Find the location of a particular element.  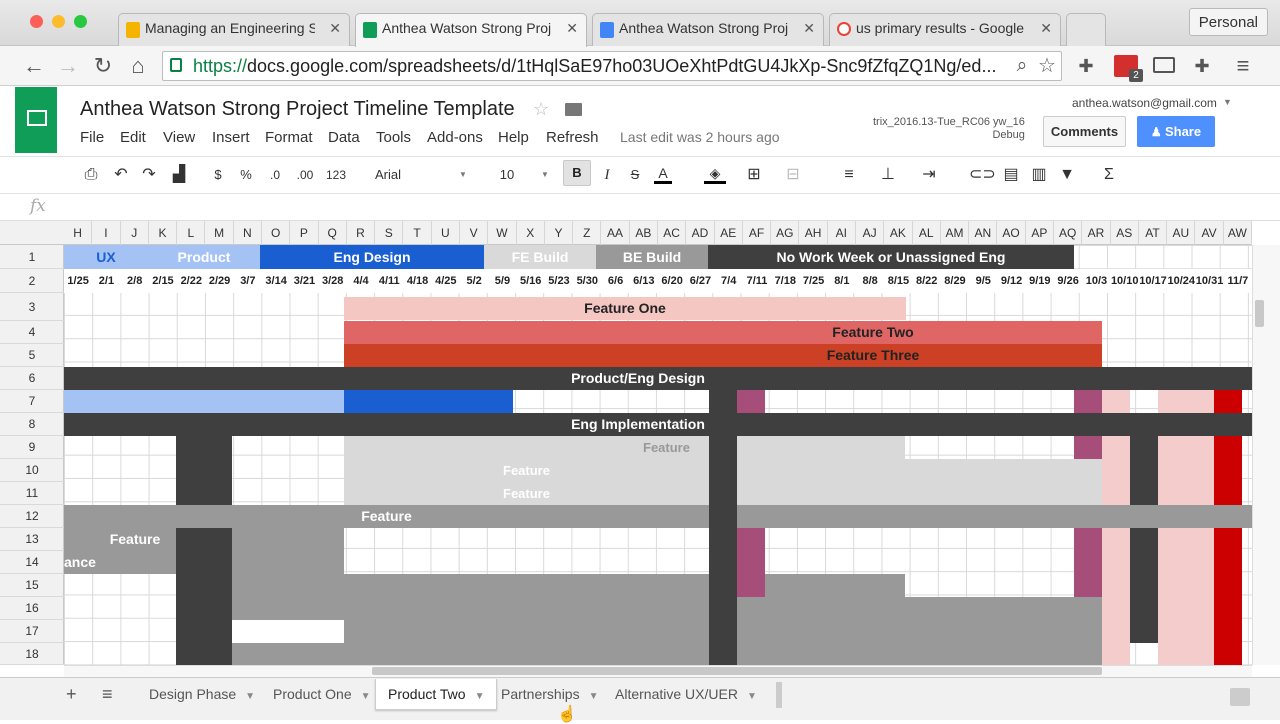

comments-button: Comments is located at coordinates (1084, 131).